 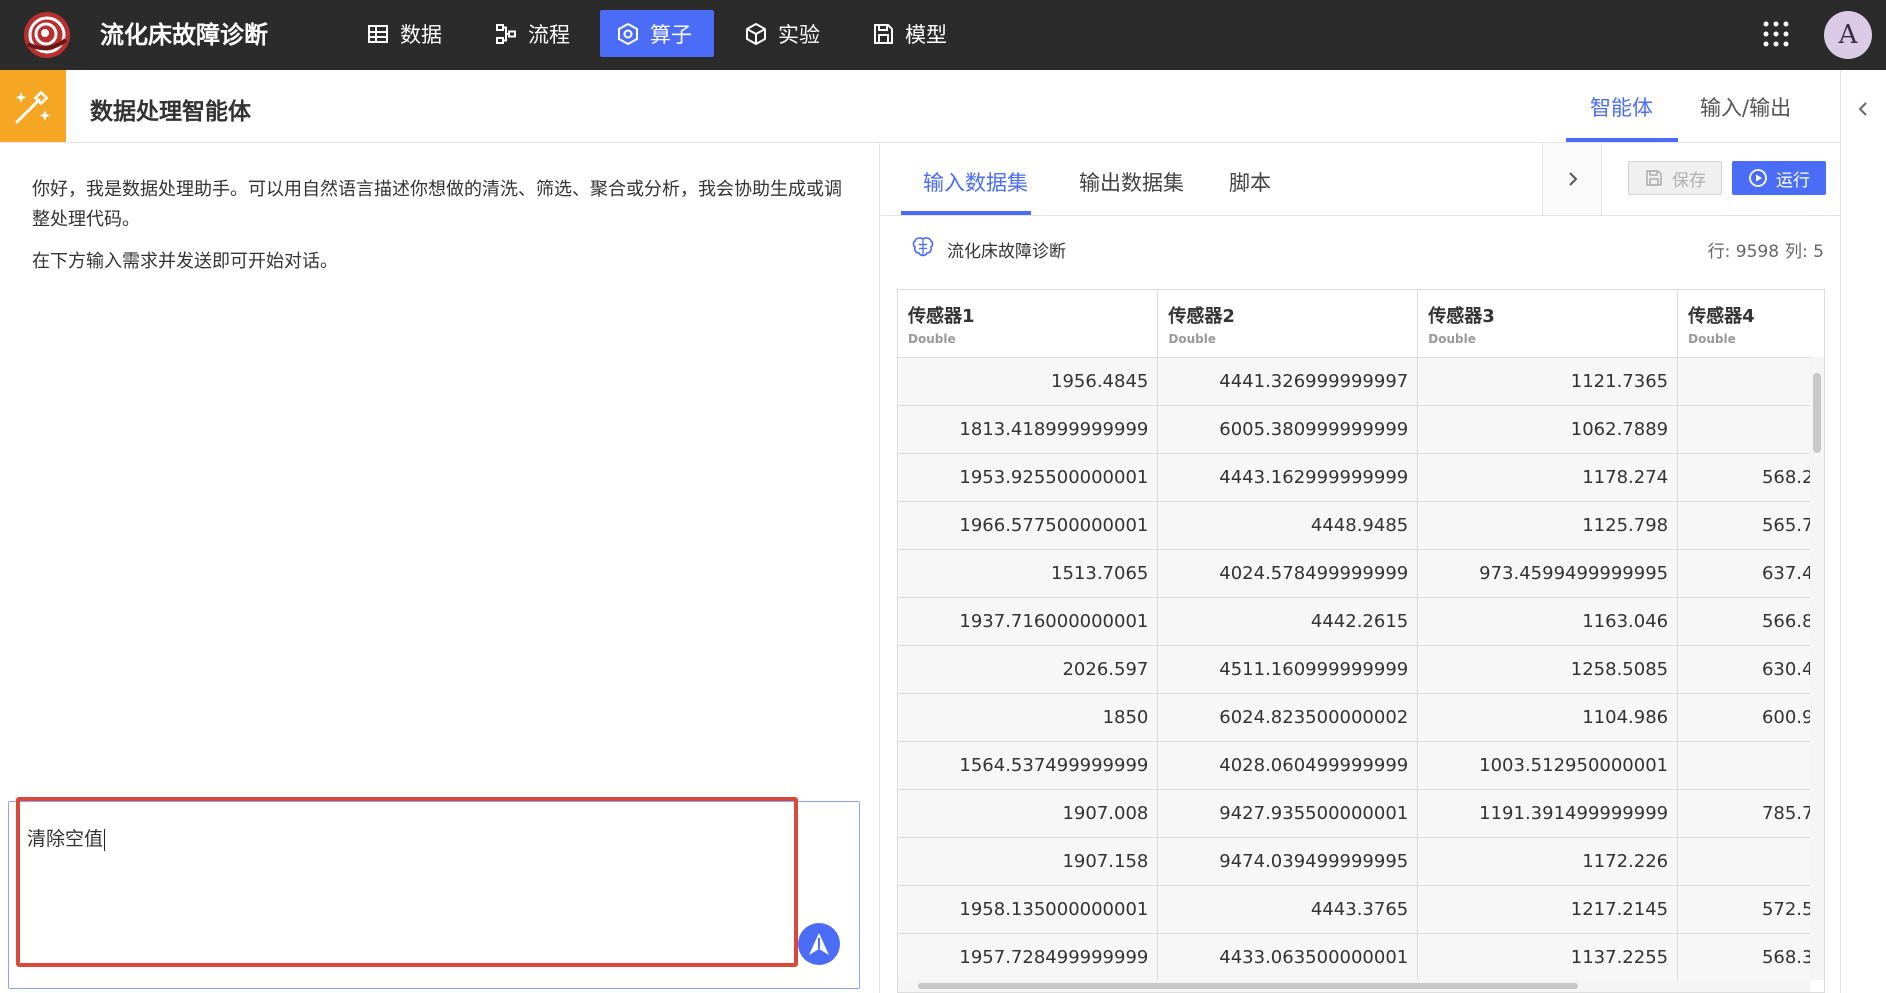 I want to click on table-cell: 813.8, so click(x=1743, y=861).